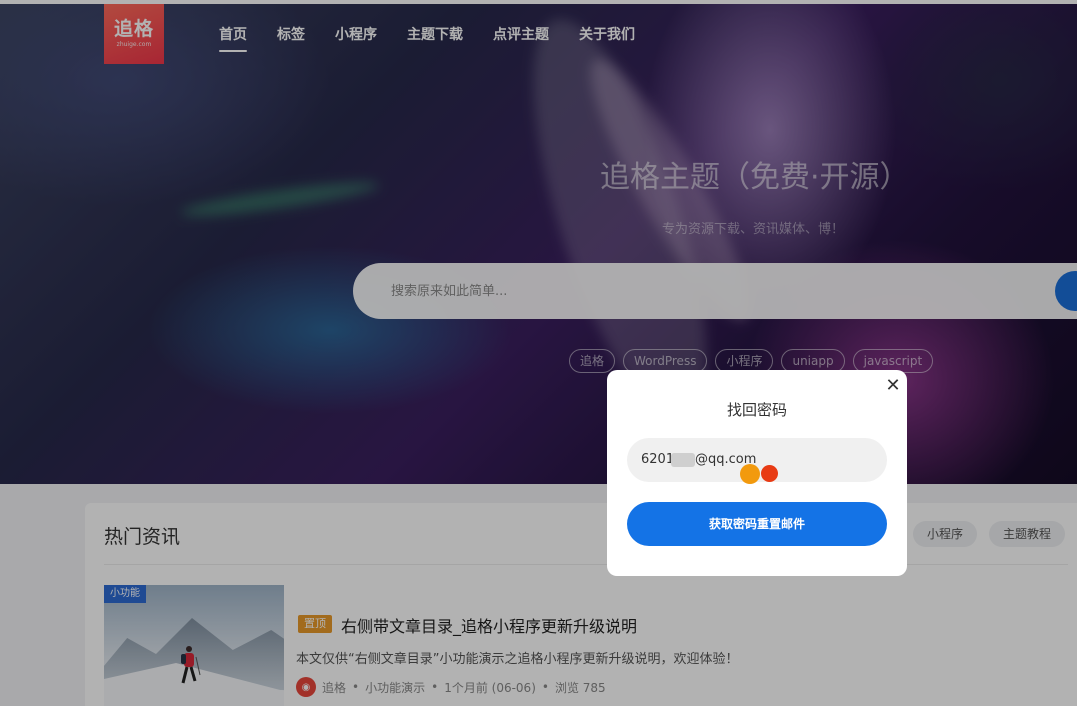  Describe the element at coordinates (683, 460) in the screenshot. I see `email-redaction` at that location.